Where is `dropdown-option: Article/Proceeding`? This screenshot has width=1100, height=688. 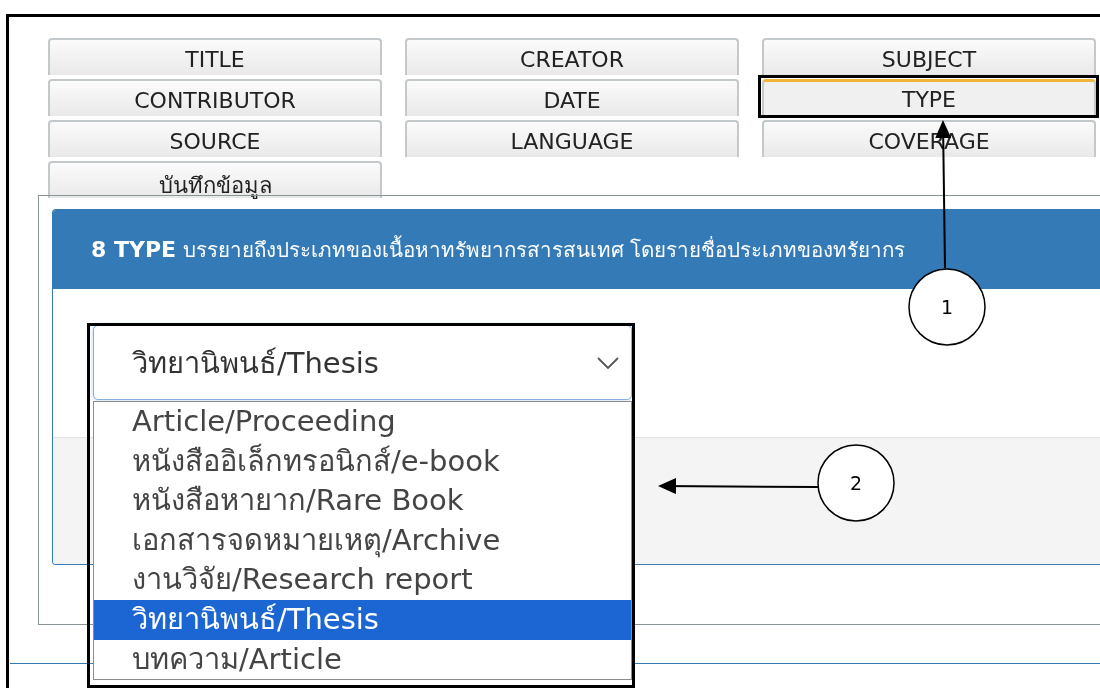
dropdown-option: Article/Proceeding is located at coordinates (362, 422).